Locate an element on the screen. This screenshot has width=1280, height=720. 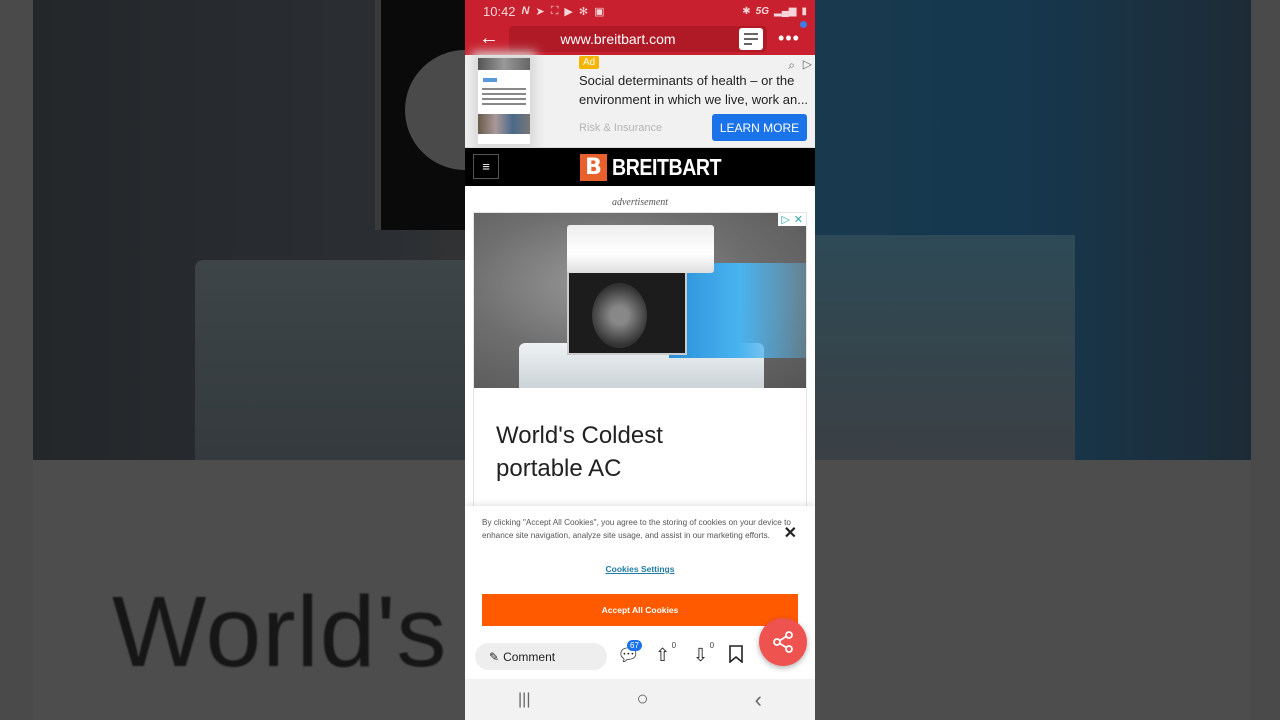
background-ice-blast is located at coordinates (945, 347).